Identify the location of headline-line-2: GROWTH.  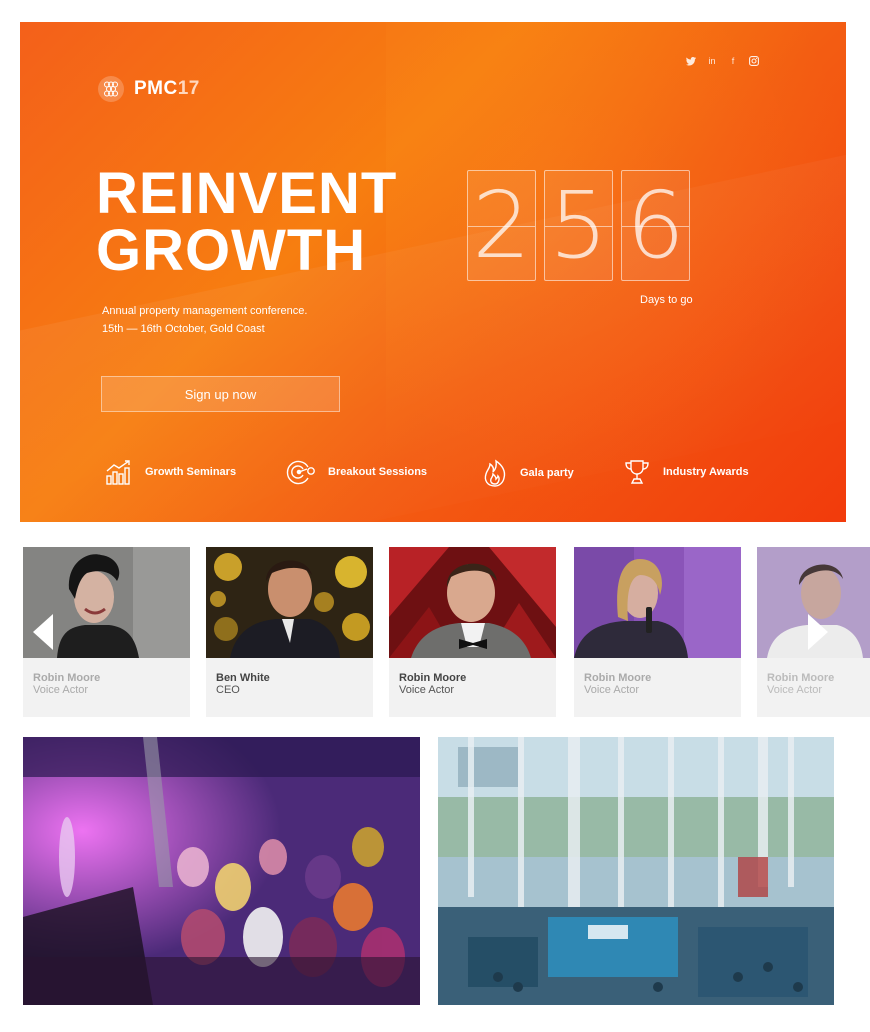
(231, 250).